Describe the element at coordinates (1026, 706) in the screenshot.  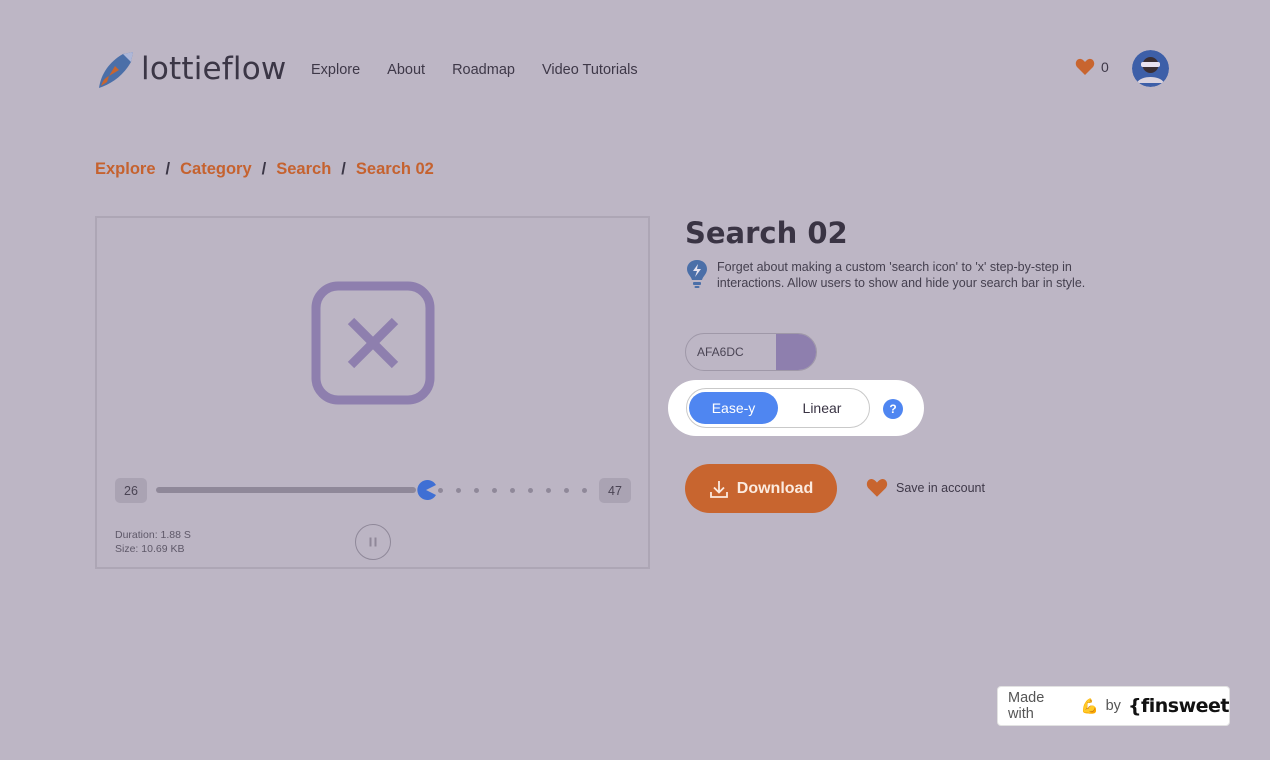
I see `made-with-text: Made with` at that location.